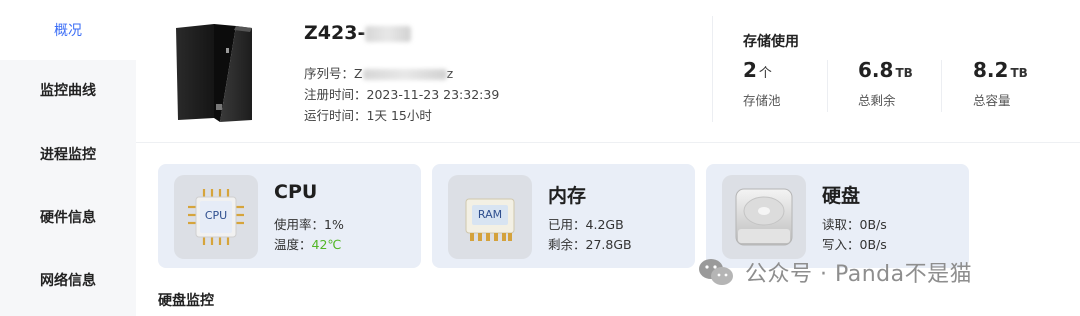 This screenshot has width=1080, height=316. Describe the element at coordinates (608, 142) in the screenshot. I see `horizontal-divider` at that location.